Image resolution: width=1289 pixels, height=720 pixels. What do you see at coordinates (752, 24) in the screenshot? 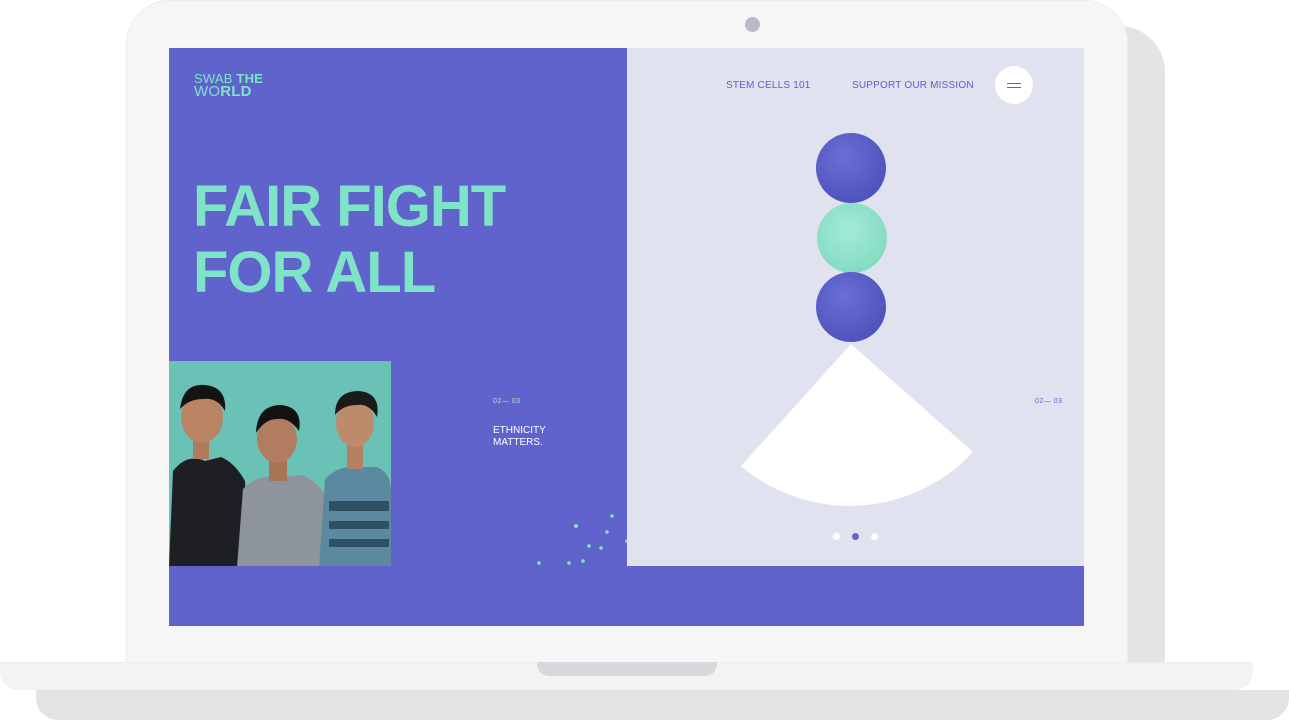
I see `webcam-icon` at bounding box center [752, 24].